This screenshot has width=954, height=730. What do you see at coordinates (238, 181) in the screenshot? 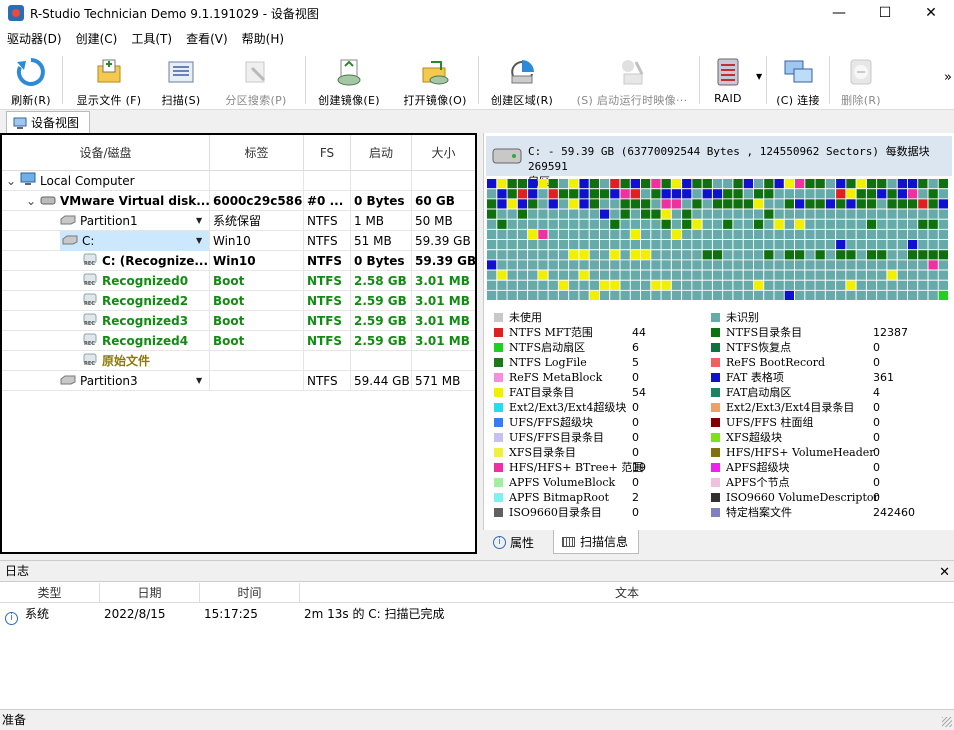
I see `tree-row: ⌄ Local Computer` at bounding box center [238, 181].